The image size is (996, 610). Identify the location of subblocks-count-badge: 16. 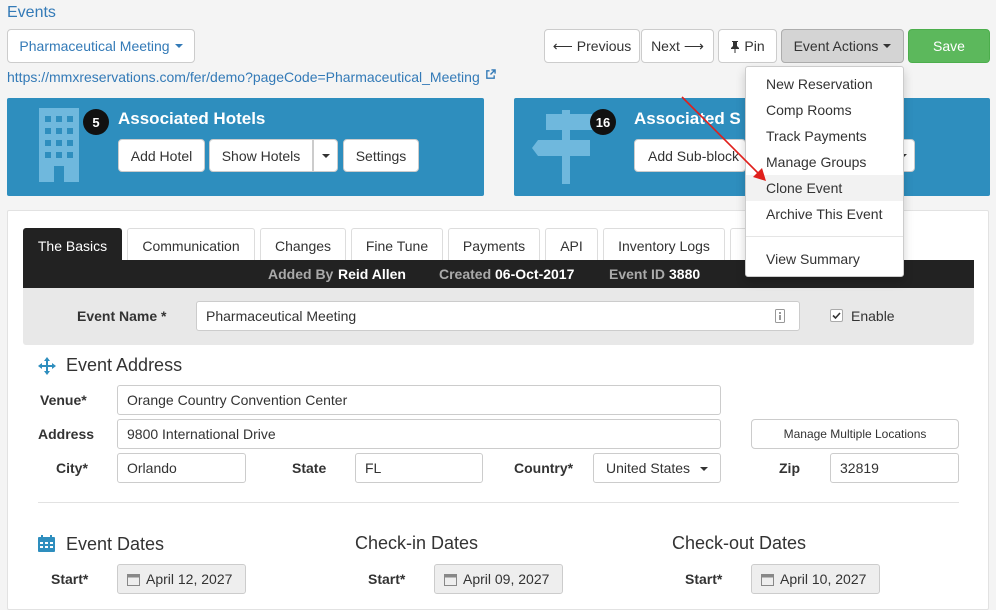
(603, 122).